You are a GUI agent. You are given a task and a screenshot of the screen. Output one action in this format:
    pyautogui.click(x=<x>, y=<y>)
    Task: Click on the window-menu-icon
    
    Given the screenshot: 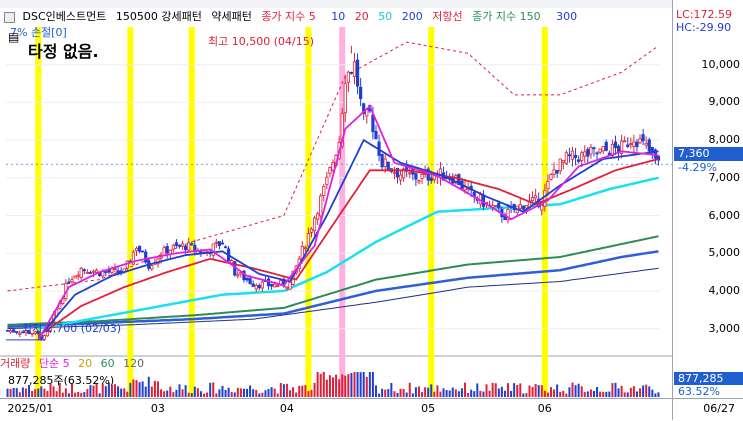 What is the action you would take?
    pyautogui.click(x=9, y=17)
    